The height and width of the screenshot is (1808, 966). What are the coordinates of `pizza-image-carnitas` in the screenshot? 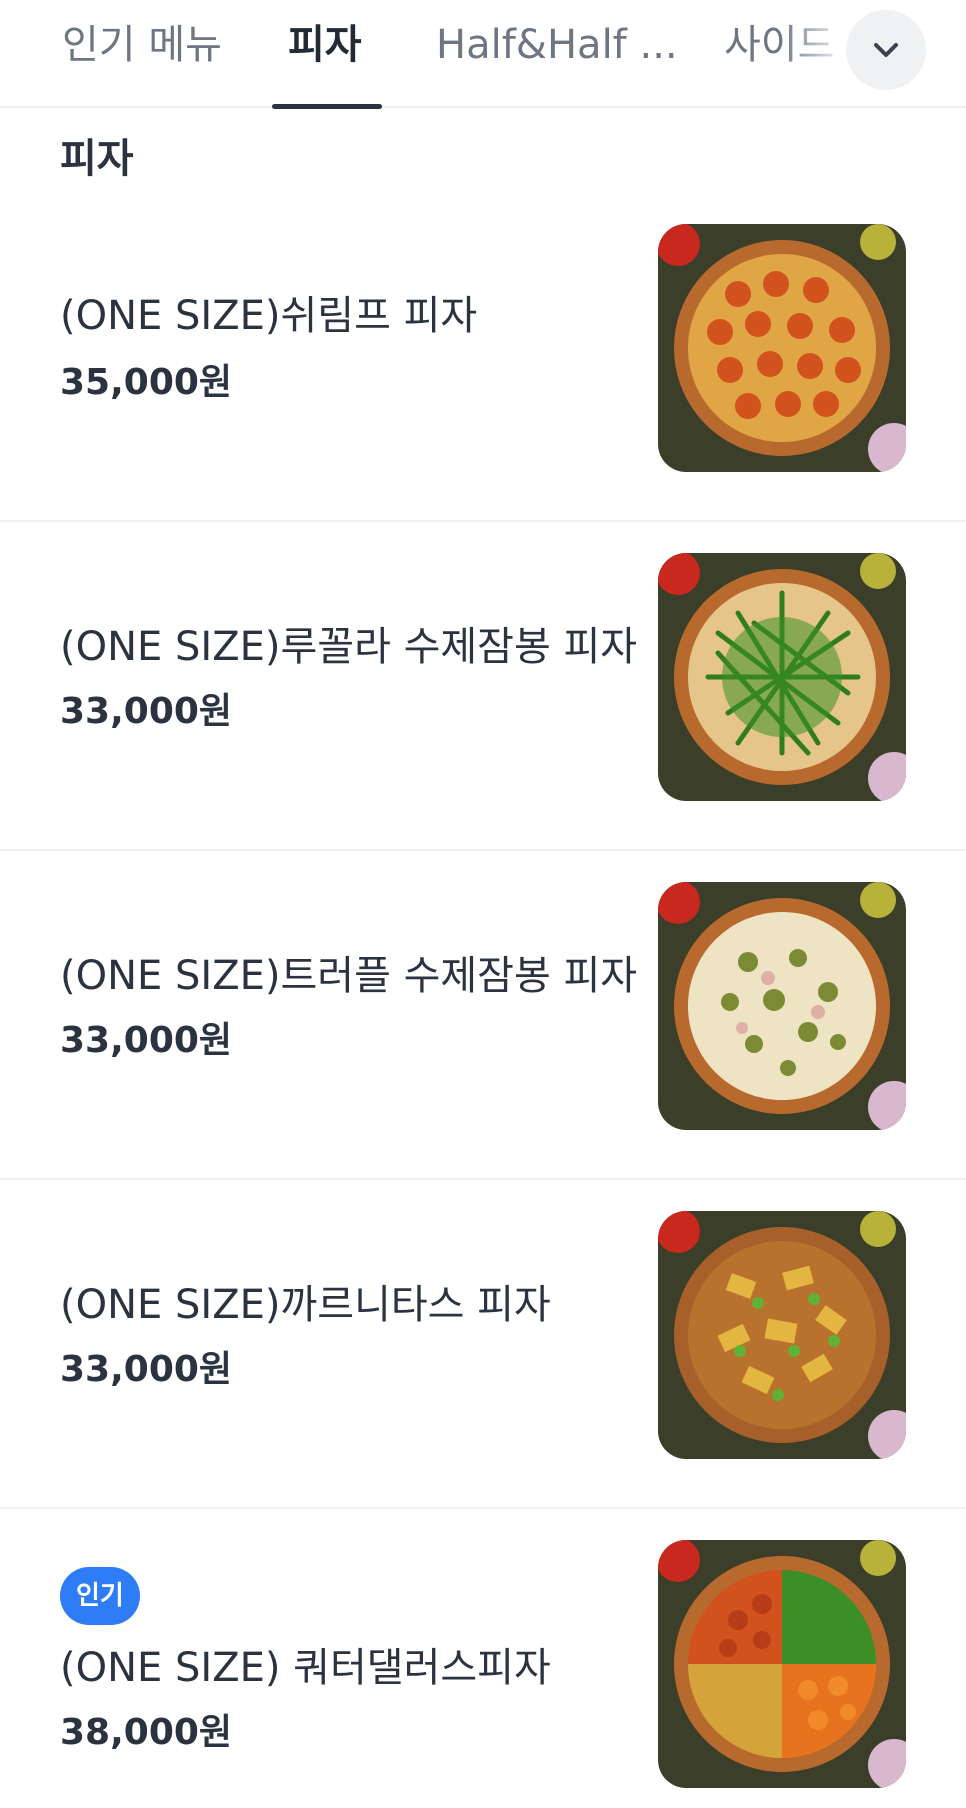 It's located at (782, 1335).